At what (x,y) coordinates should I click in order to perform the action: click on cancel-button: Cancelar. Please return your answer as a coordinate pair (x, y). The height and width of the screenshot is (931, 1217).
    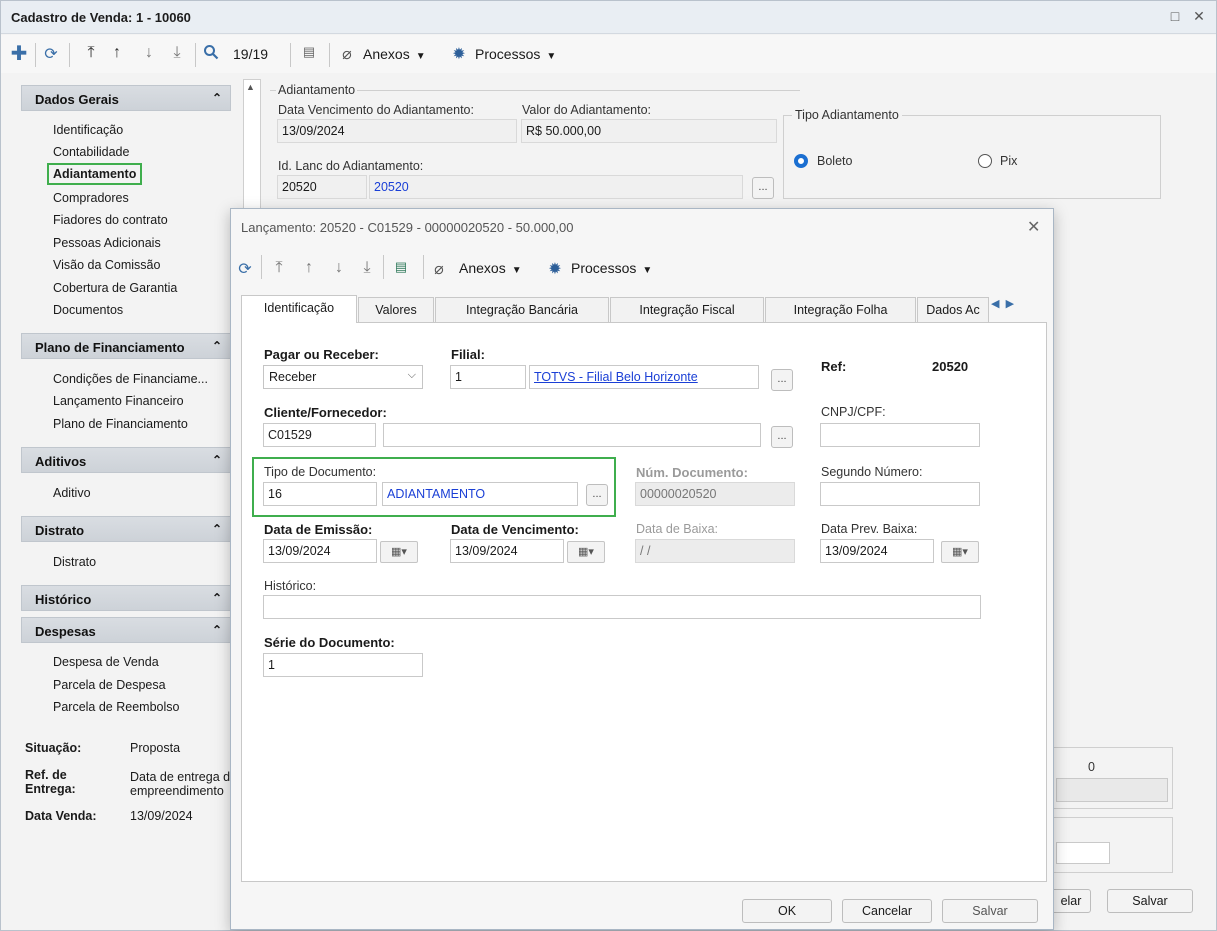
    Looking at the image, I should click on (887, 911).